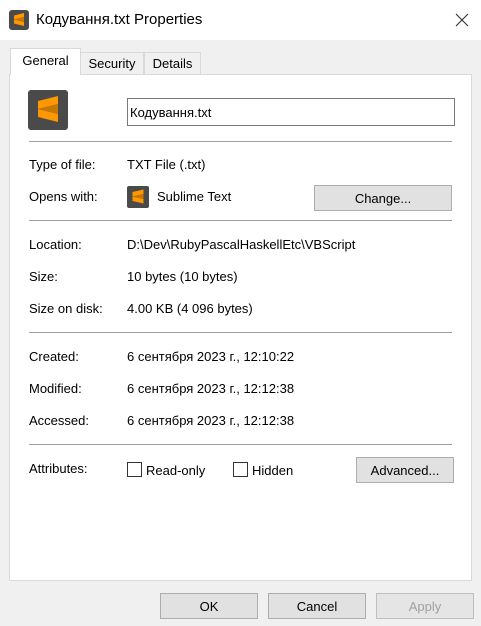 This screenshot has height=626, width=481. I want to click on size-value: 10 bytes (10 bytes), so click(182, 276).